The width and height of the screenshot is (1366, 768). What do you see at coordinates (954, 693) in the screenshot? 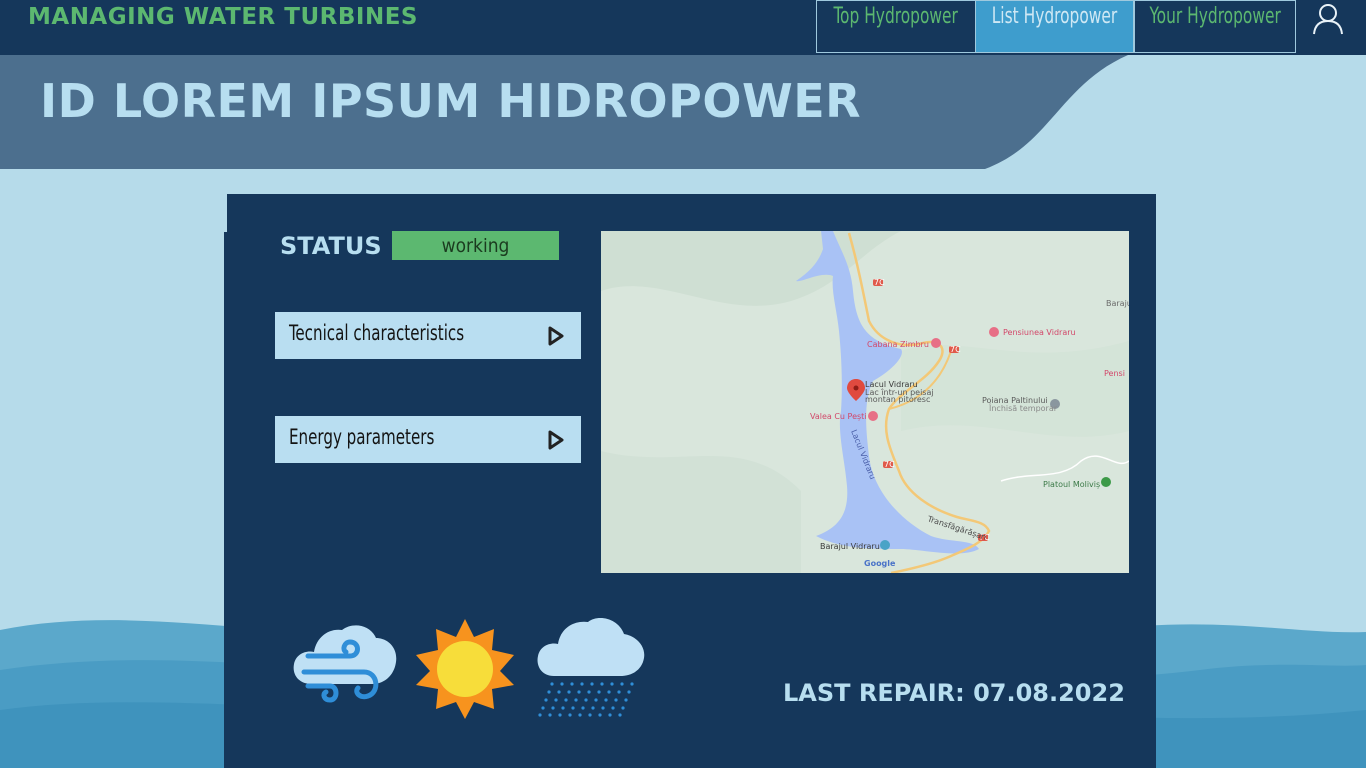
I see `last-repair-date: LAST REPAIR: 07.08.2022` at bounding box center [954, 693].